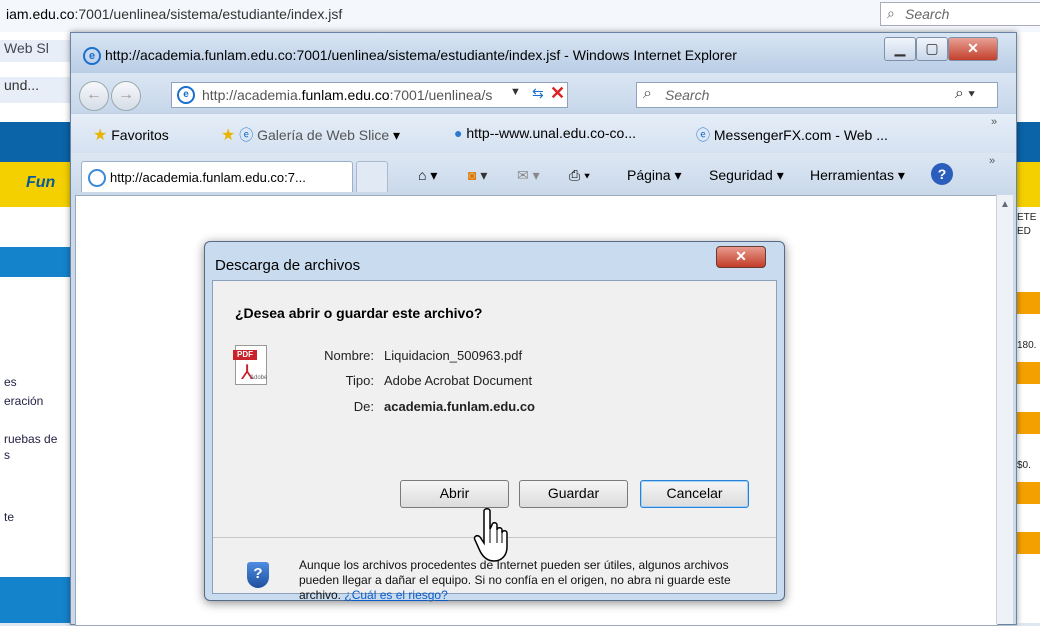 The image size is (1040, 626). I want to click on address-dropdown-icon: ▼, so click(515, 92).